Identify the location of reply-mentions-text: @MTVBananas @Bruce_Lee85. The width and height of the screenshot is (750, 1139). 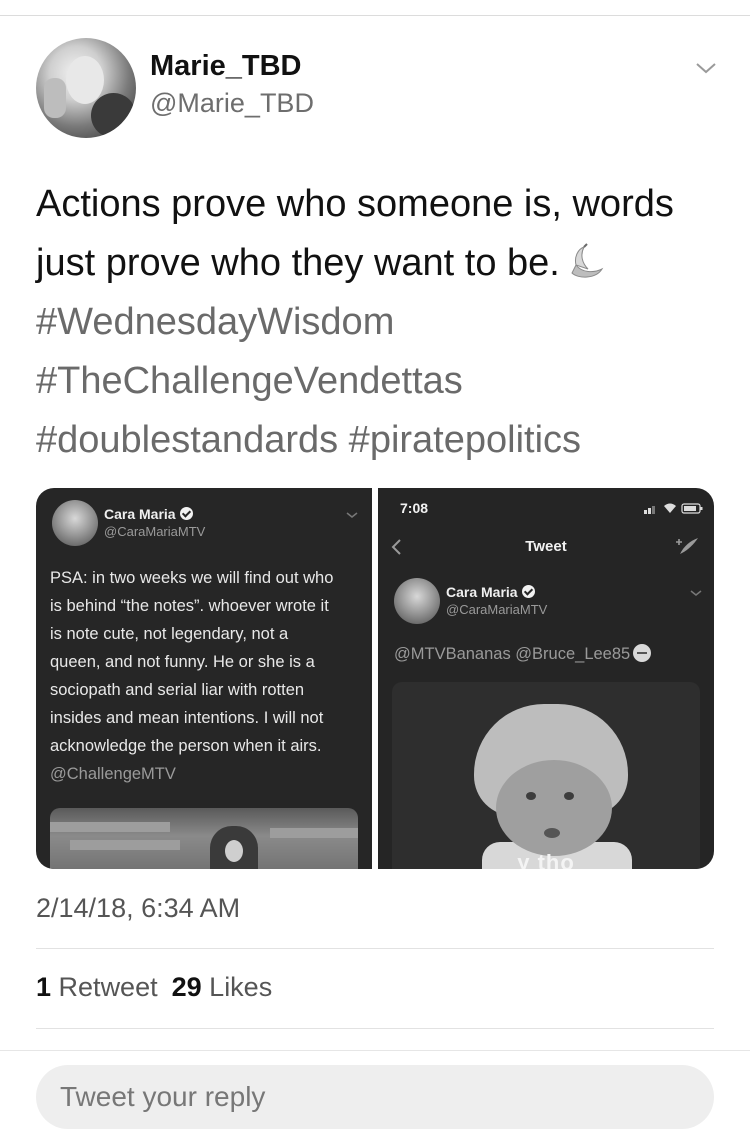
(512, 654).